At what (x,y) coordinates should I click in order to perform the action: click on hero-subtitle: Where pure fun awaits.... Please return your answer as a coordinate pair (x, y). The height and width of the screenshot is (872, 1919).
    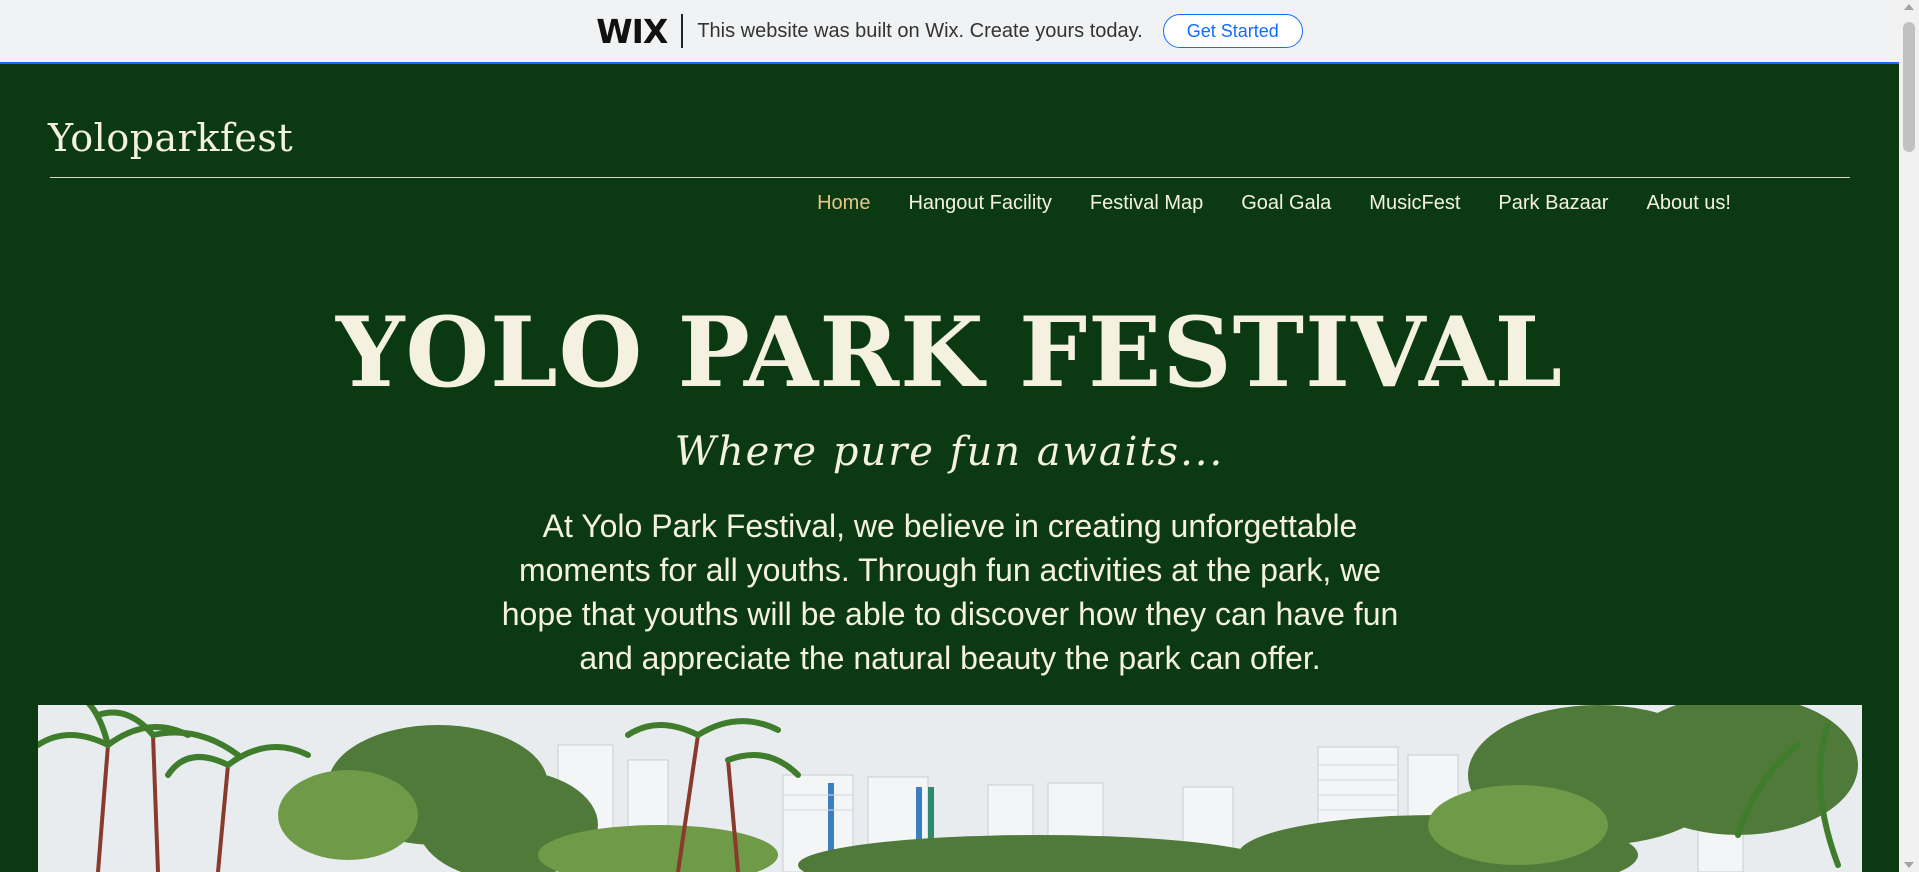
    Looking at the image, I should click on (949, 452).